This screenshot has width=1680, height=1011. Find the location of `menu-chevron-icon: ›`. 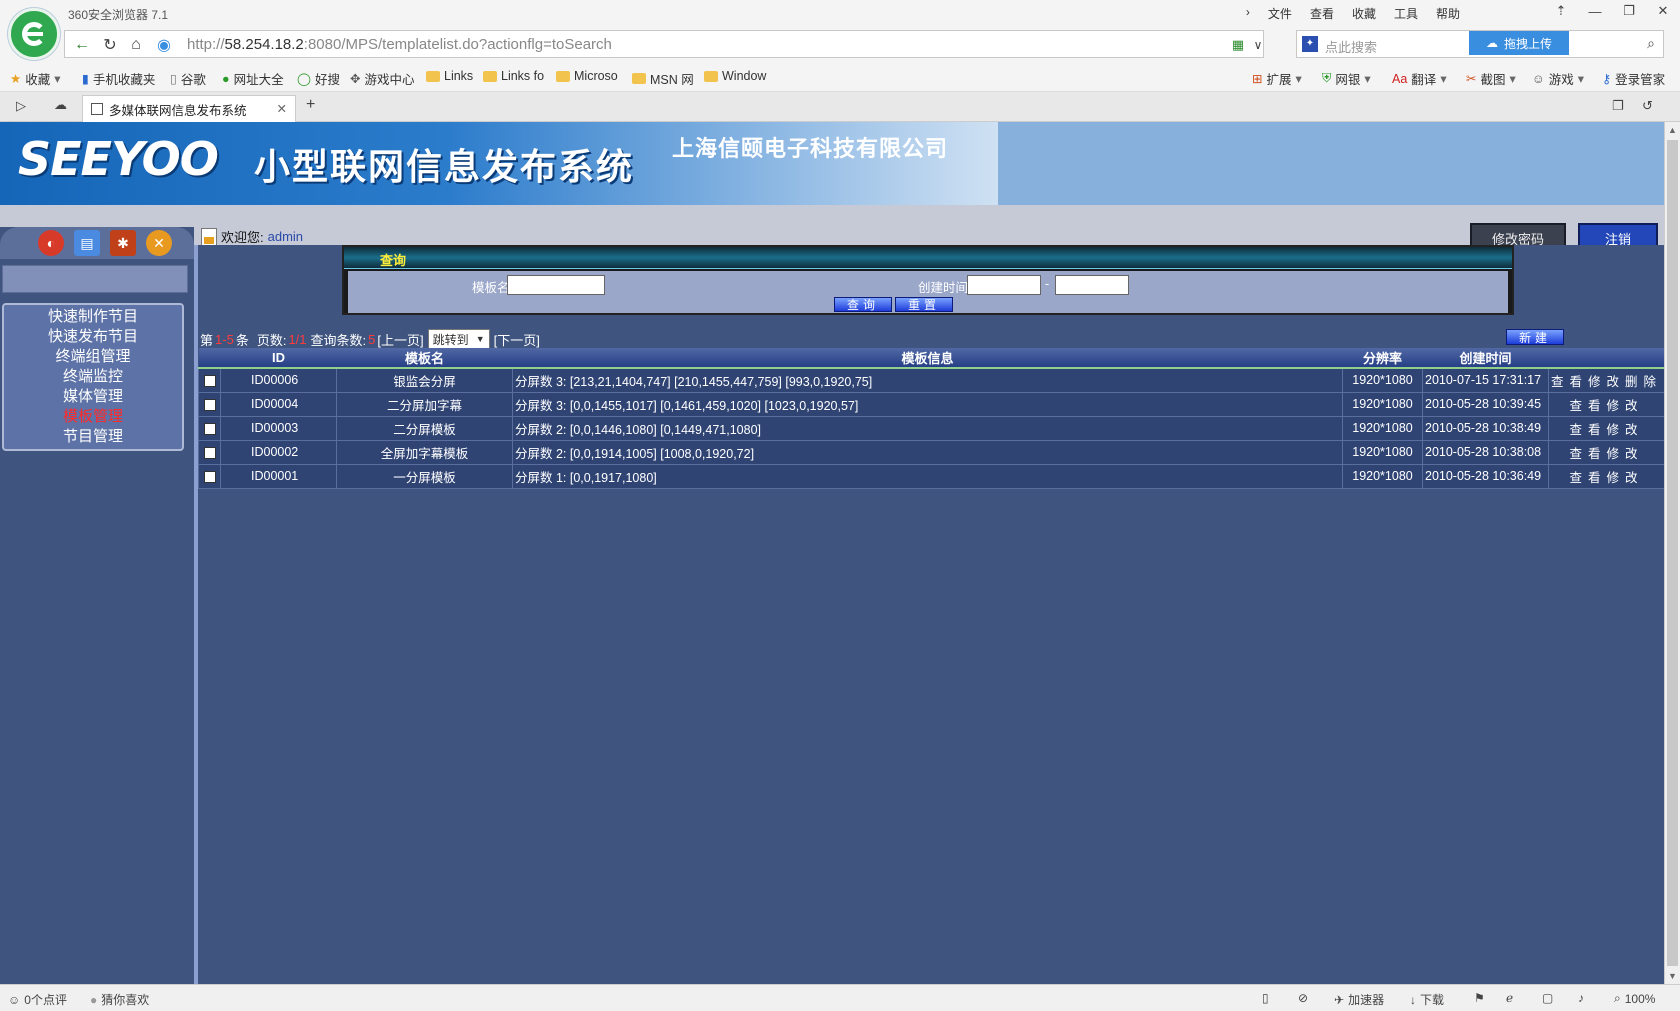

menu-chevron-icon: › is located at coordinates (1248, 13).